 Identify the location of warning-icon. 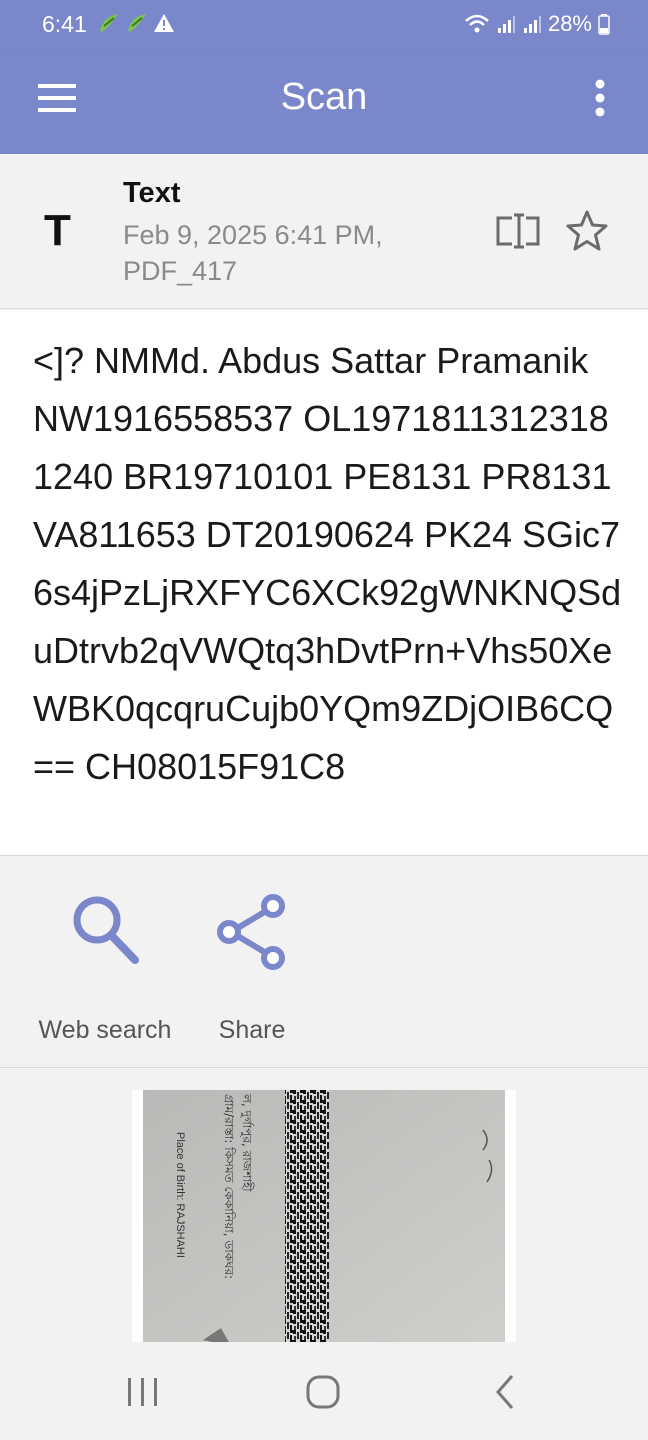
(164, 23).